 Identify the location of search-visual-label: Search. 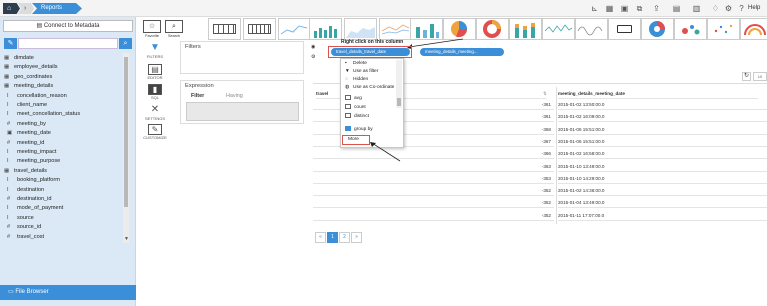
(174, 36).